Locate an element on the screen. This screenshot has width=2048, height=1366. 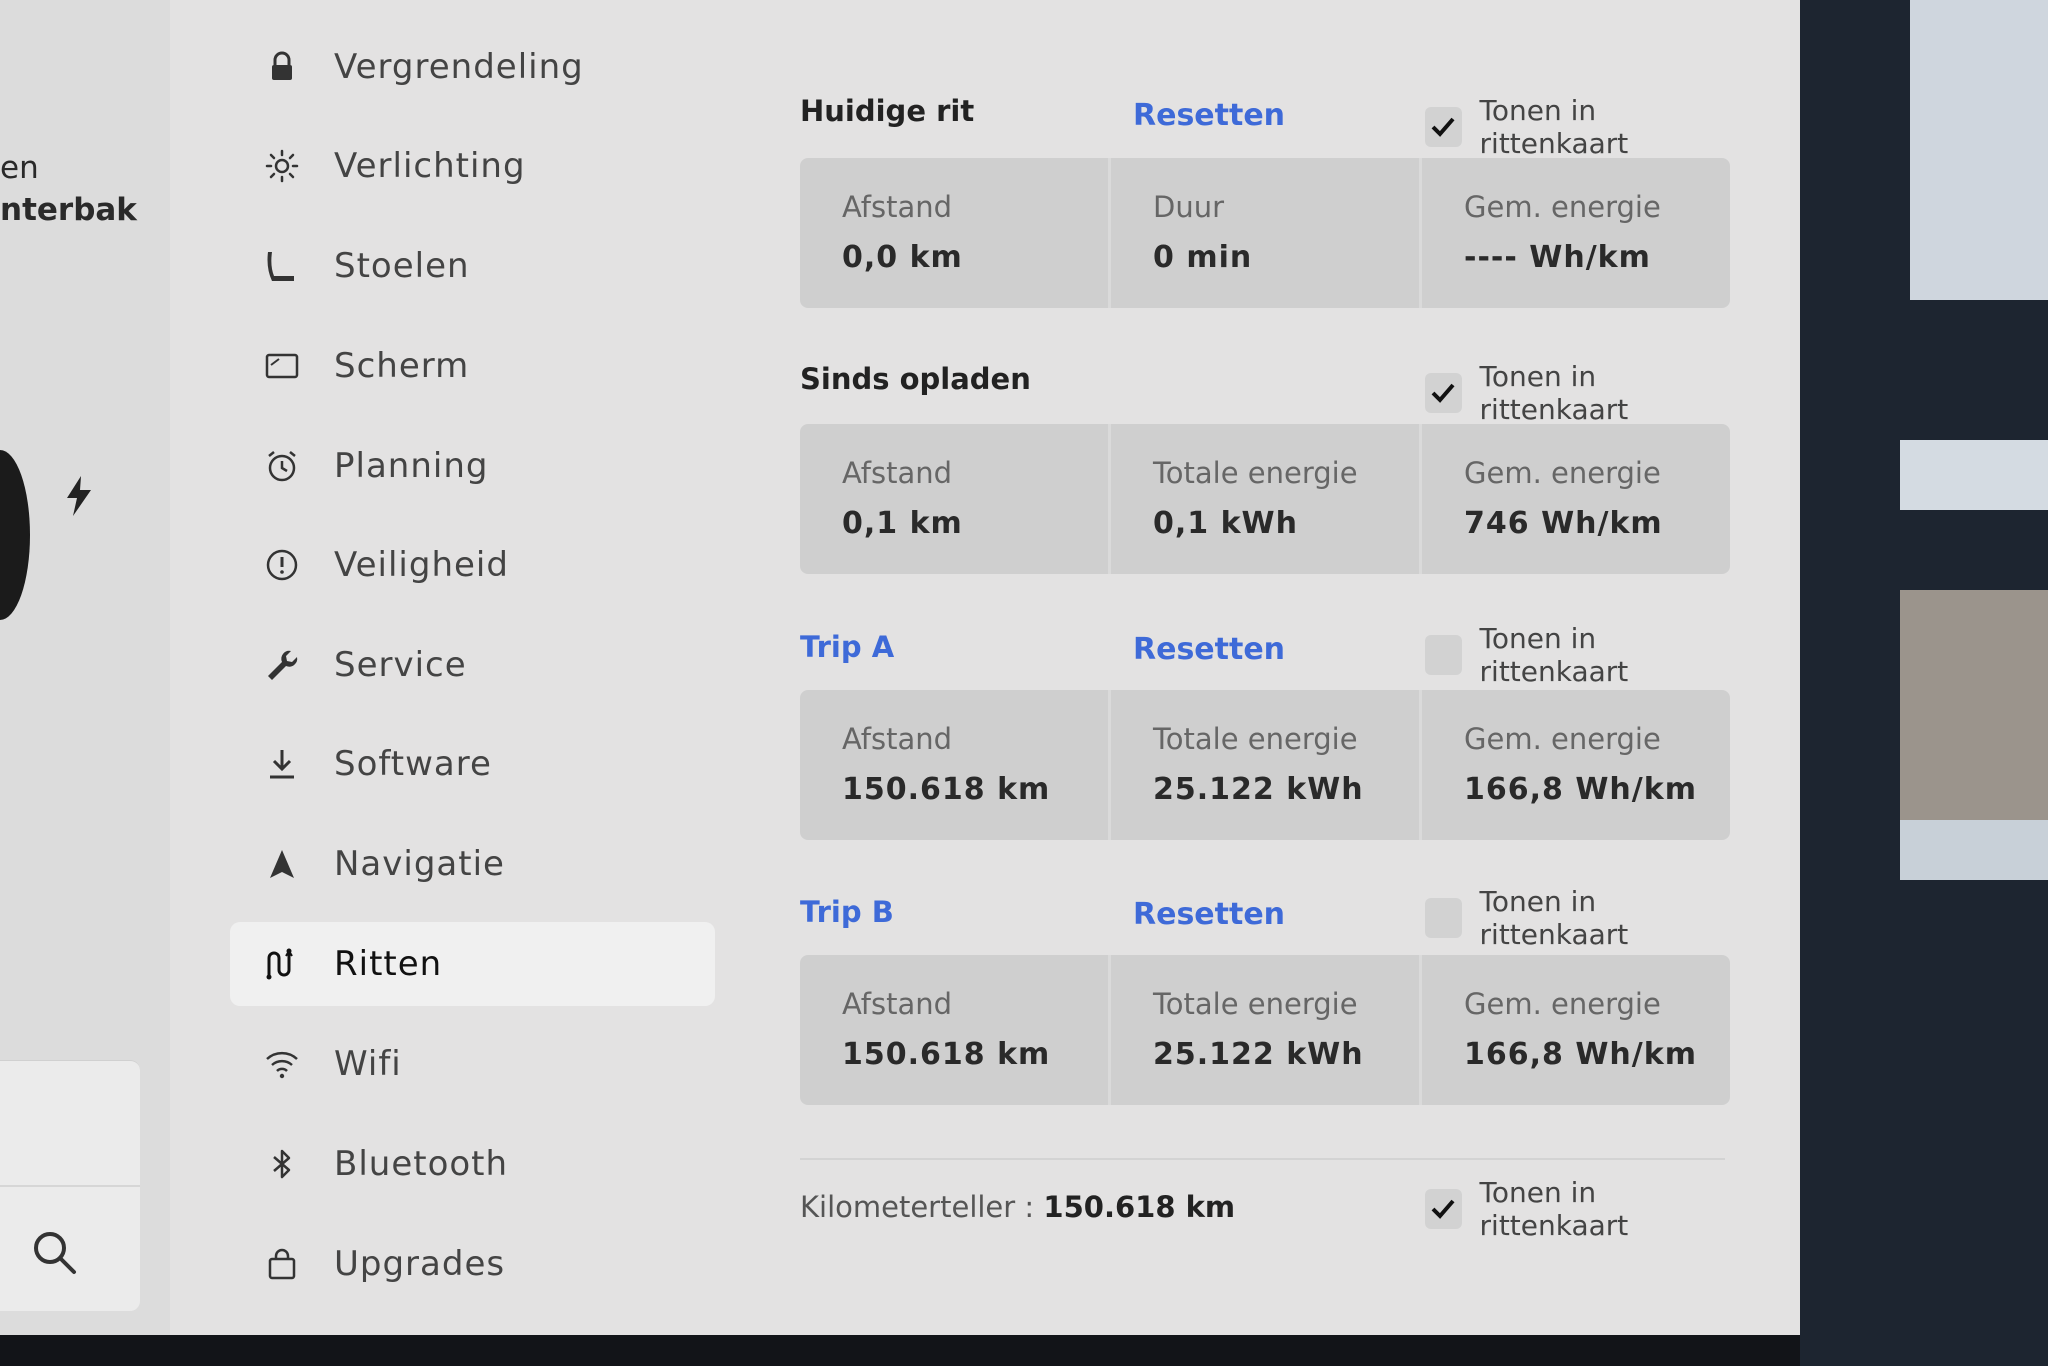
sidebar-item-navigatie: Navigatie is located at coordinates (472, 864).